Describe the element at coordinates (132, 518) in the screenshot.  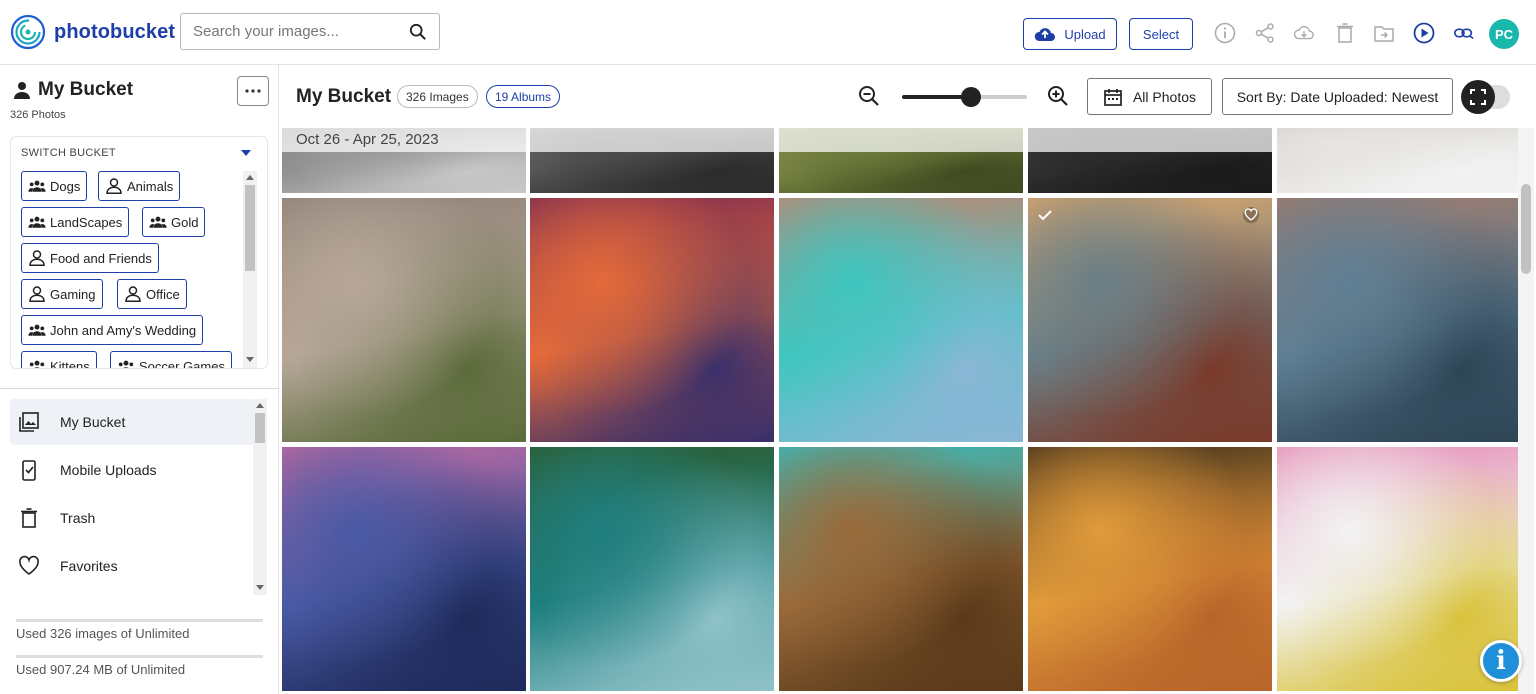
I see `sidebar-item-trash: Trash` at that location.